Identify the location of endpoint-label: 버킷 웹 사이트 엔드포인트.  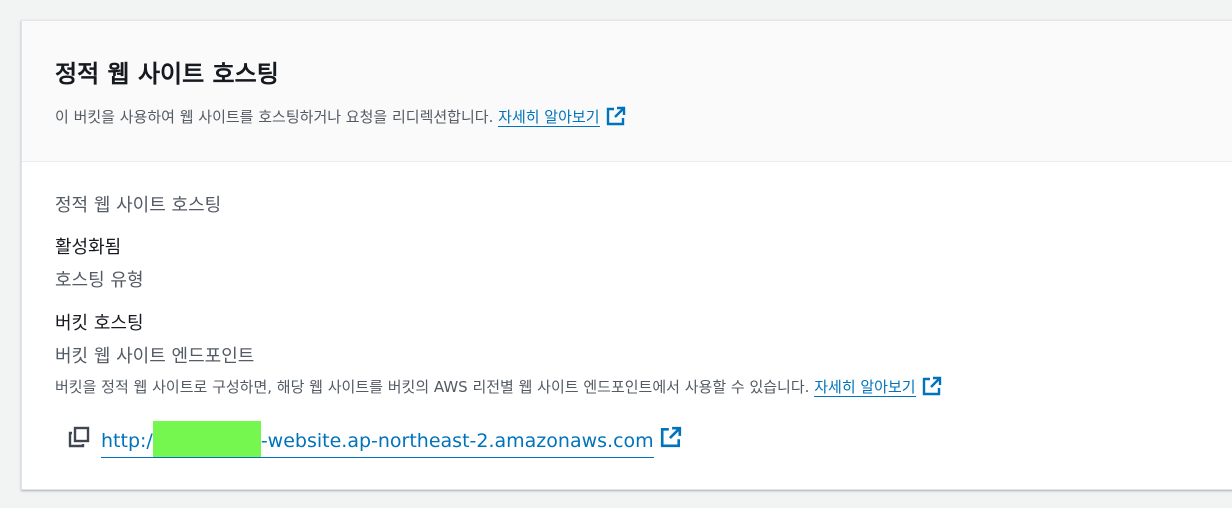
(155, 356).